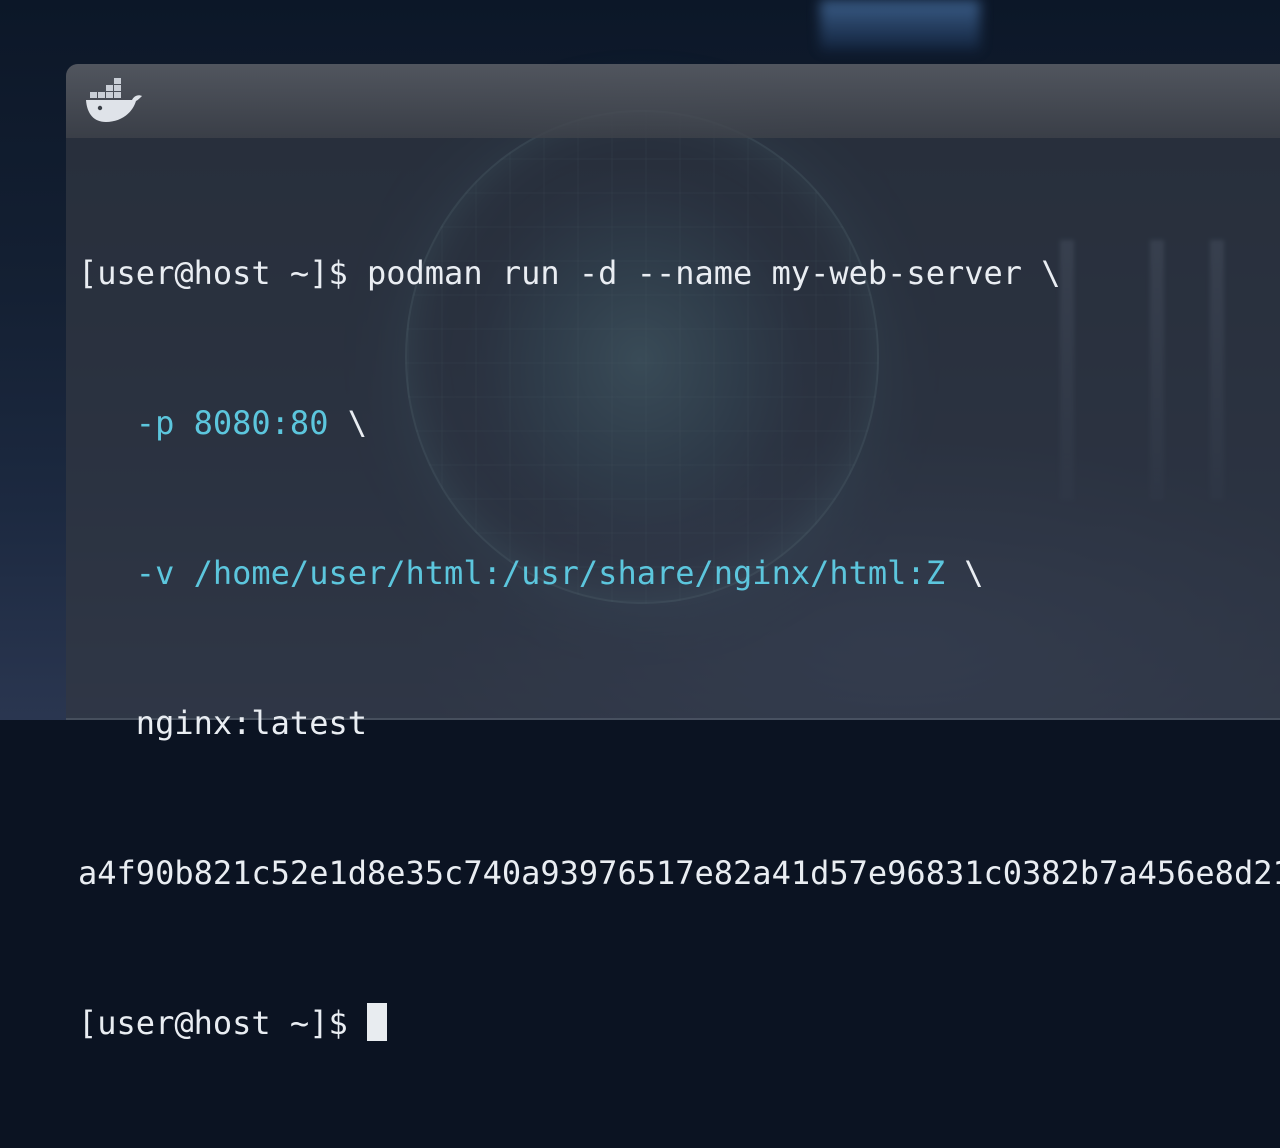 The width and height of the screenshot is (1280, 1148). What do you see at coordinates (679, 1023) in the screenshot?
I see `terminal-line: [user@host ~]$` at bounding box center [679, 1023].